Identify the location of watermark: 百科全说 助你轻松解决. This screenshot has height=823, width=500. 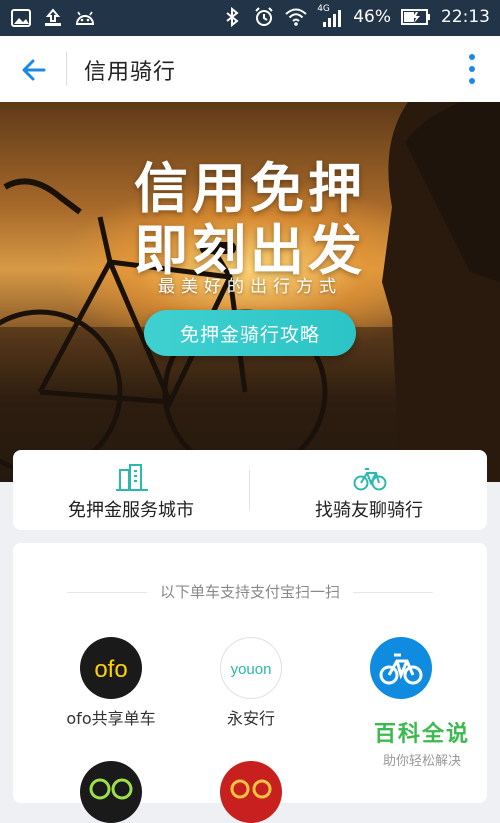
(422, 742).